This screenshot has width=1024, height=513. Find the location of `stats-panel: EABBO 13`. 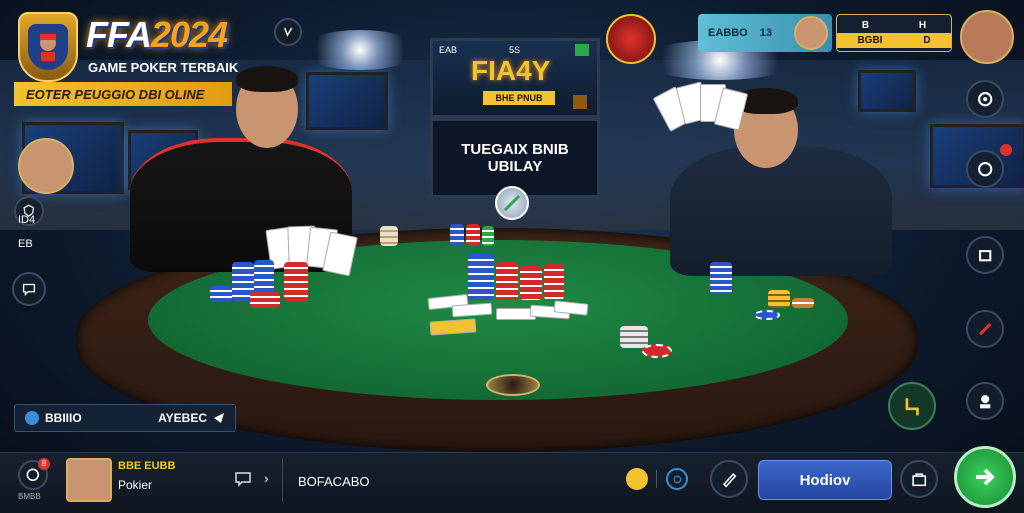

stats-panel: EABBO 13 is located at coordinates (765, 33).